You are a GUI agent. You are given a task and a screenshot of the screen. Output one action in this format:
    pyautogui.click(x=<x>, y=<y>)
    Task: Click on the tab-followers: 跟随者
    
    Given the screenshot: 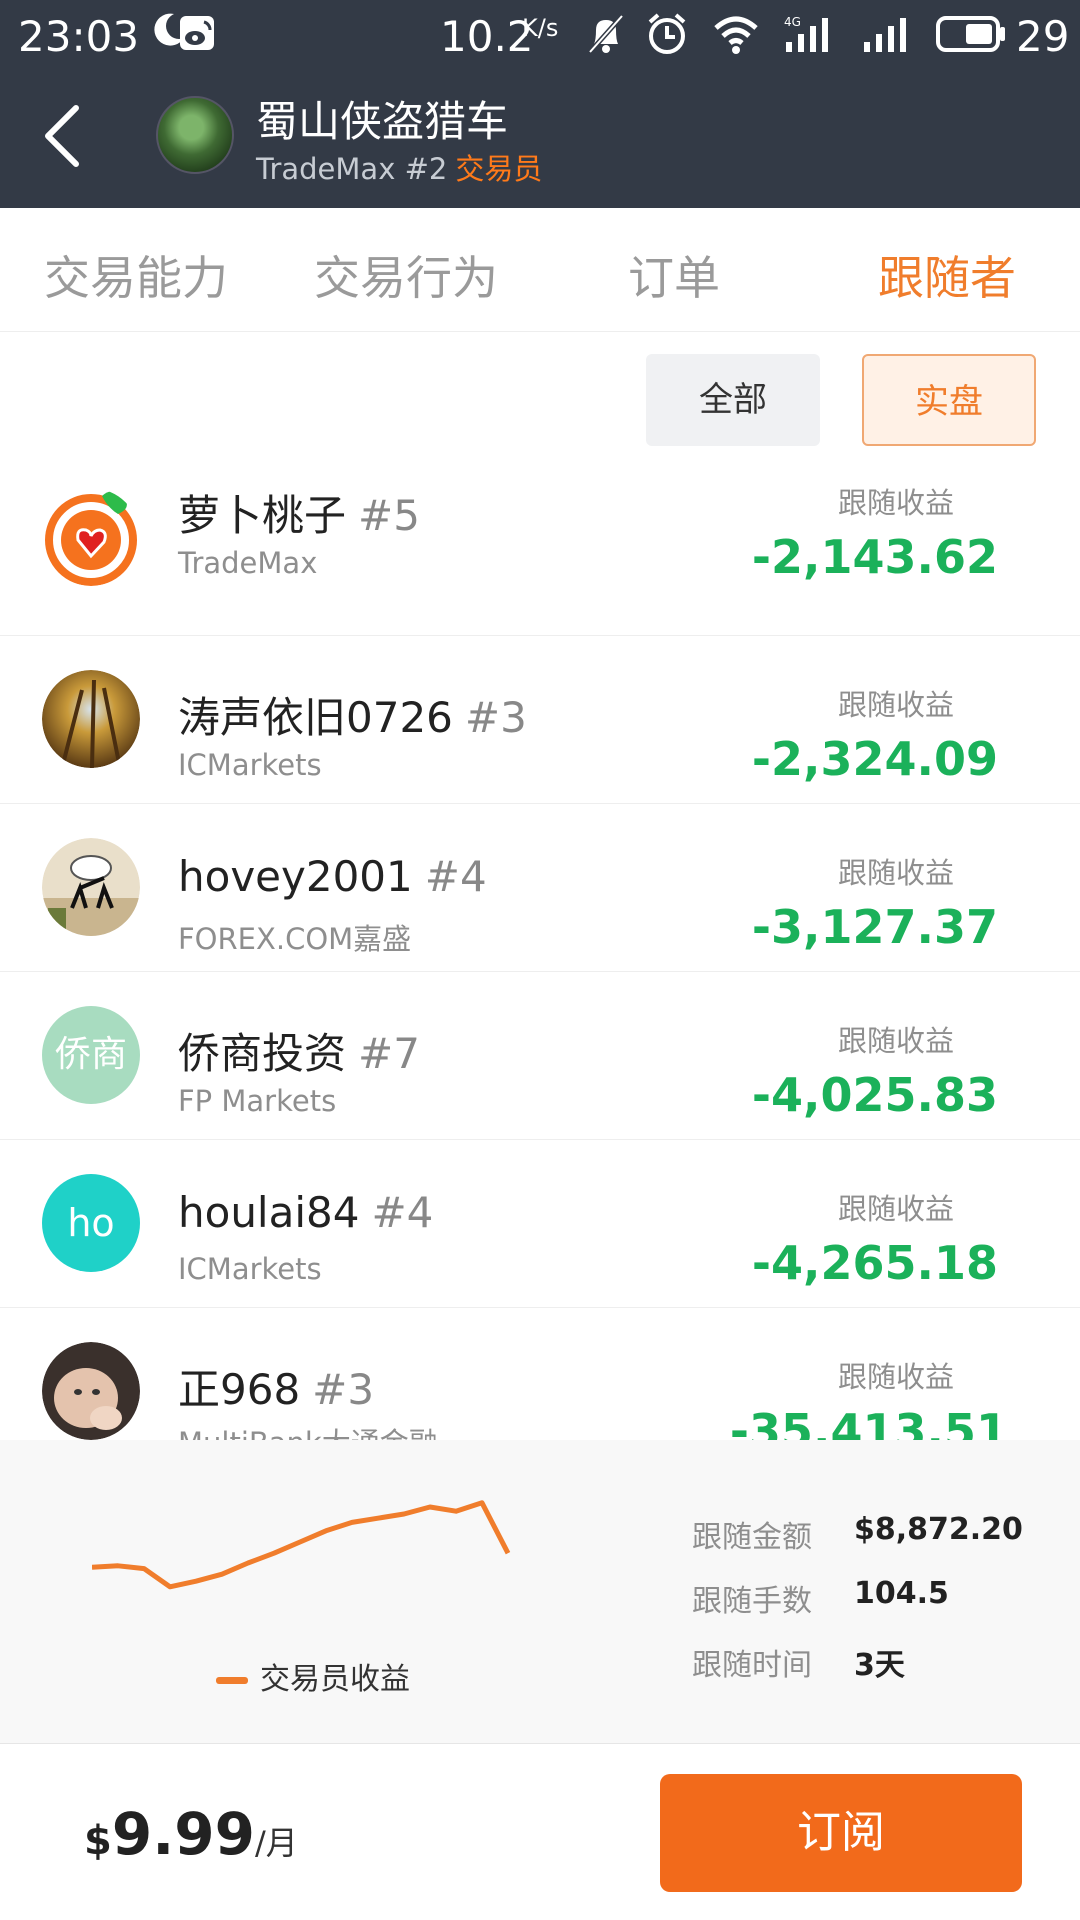 What is the action you would take?
    pyautogui.click(x=947, y=275)
    